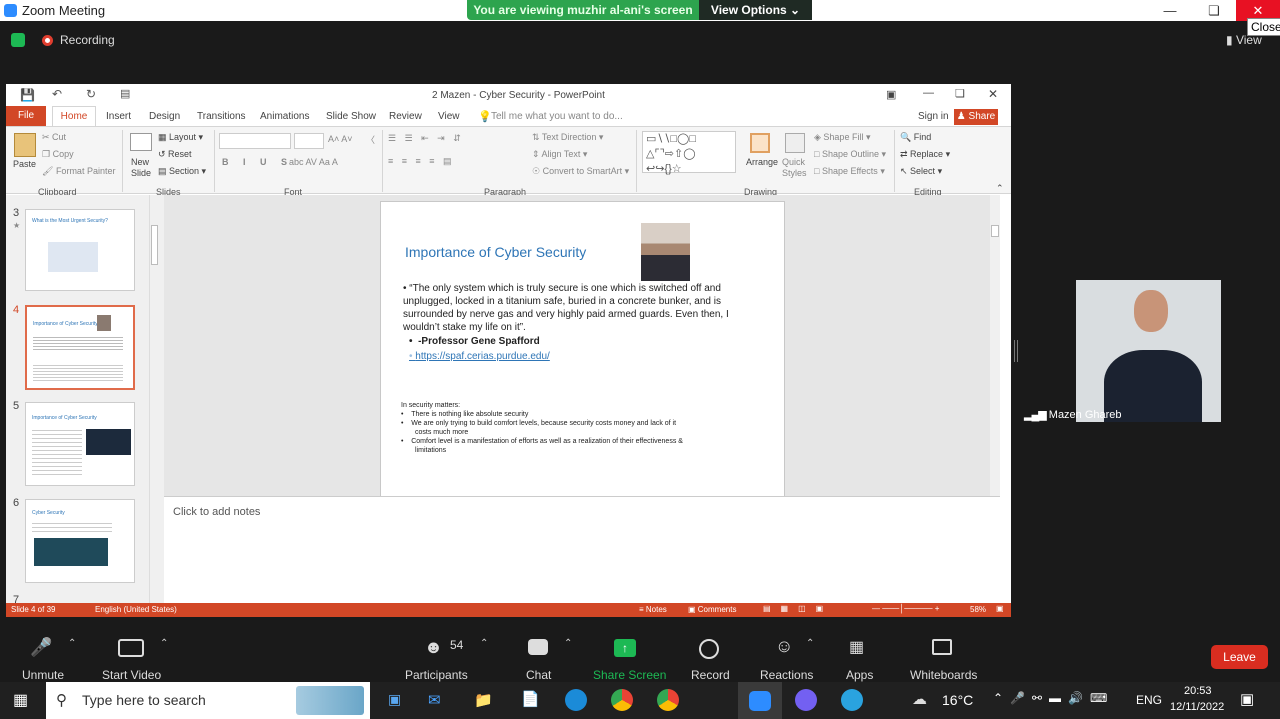 Image resolution: width=1280 pixels, height=719 pixels. Describe the element at coordinates (710, 675) in the screenshot. I see `record-button: Record` at that location.